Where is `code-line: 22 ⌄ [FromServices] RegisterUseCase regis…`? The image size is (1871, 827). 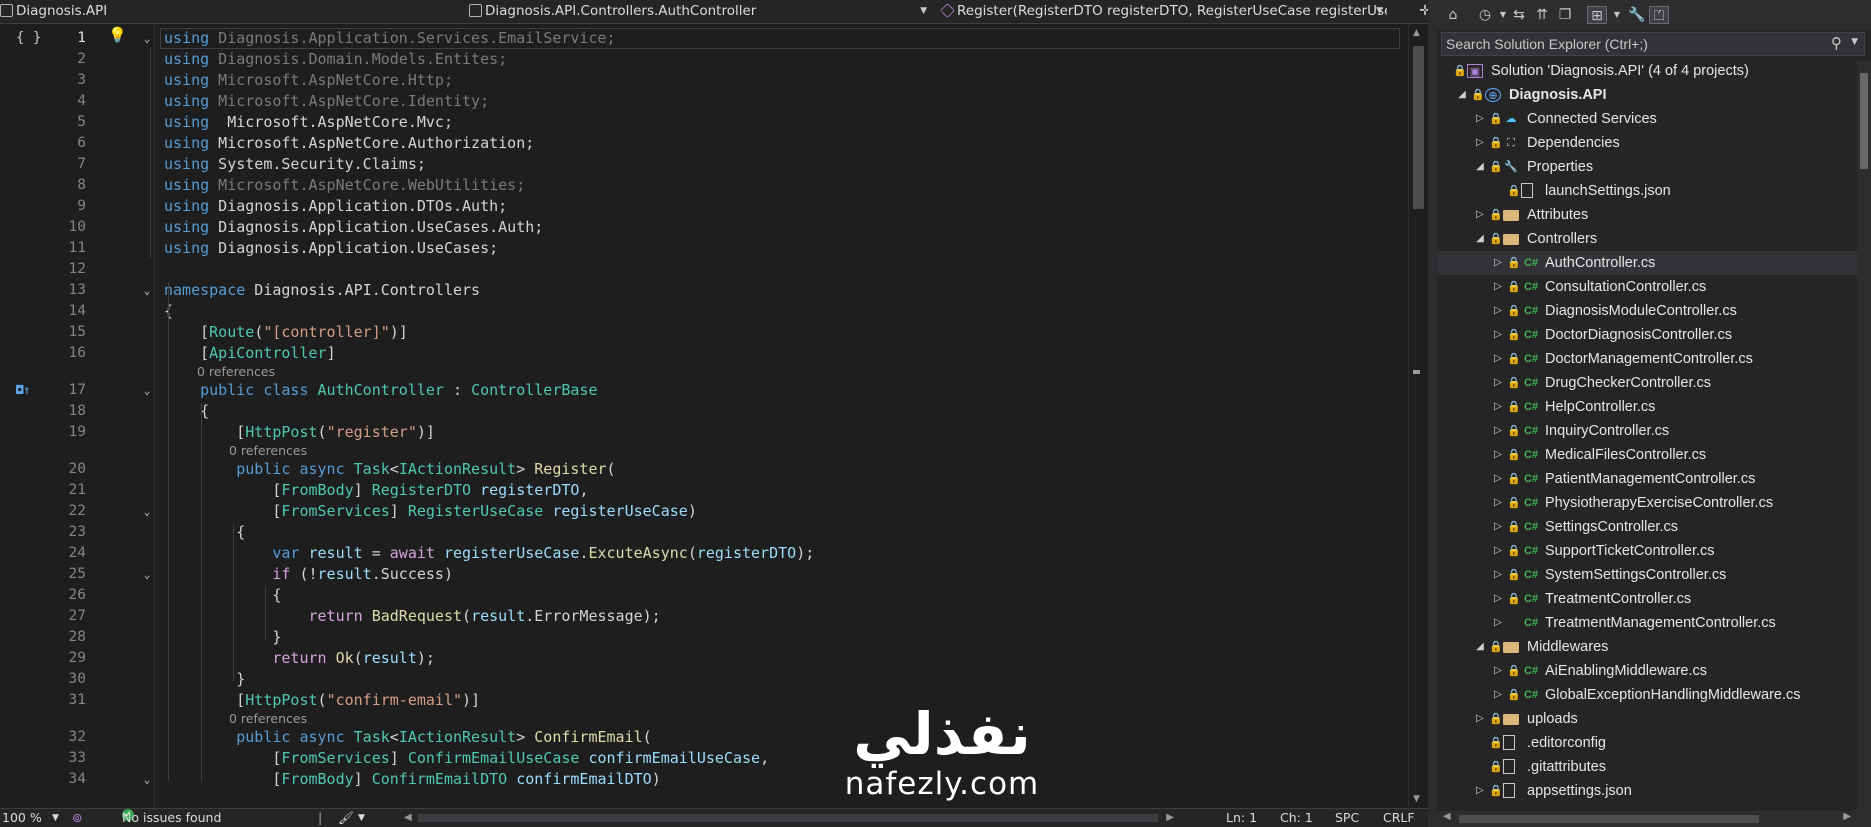 code-line: 22 ⌄ [FromServices] RegisterUseCase regis… is located at coordinates (707, 511).